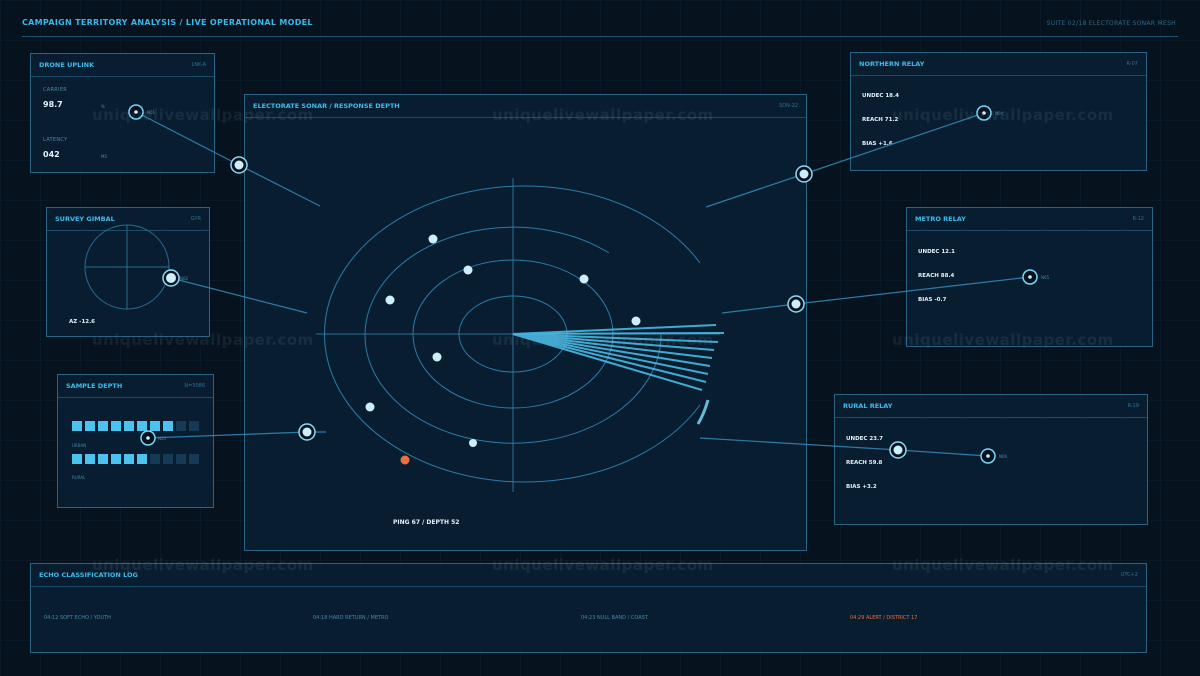  What do you see at coordinates (525, 106) in the screenshot?
I see `panel-header: ELECTORATE SONAR / RESPONSE DEPTH SON-22` at bounding box center [525, 106].